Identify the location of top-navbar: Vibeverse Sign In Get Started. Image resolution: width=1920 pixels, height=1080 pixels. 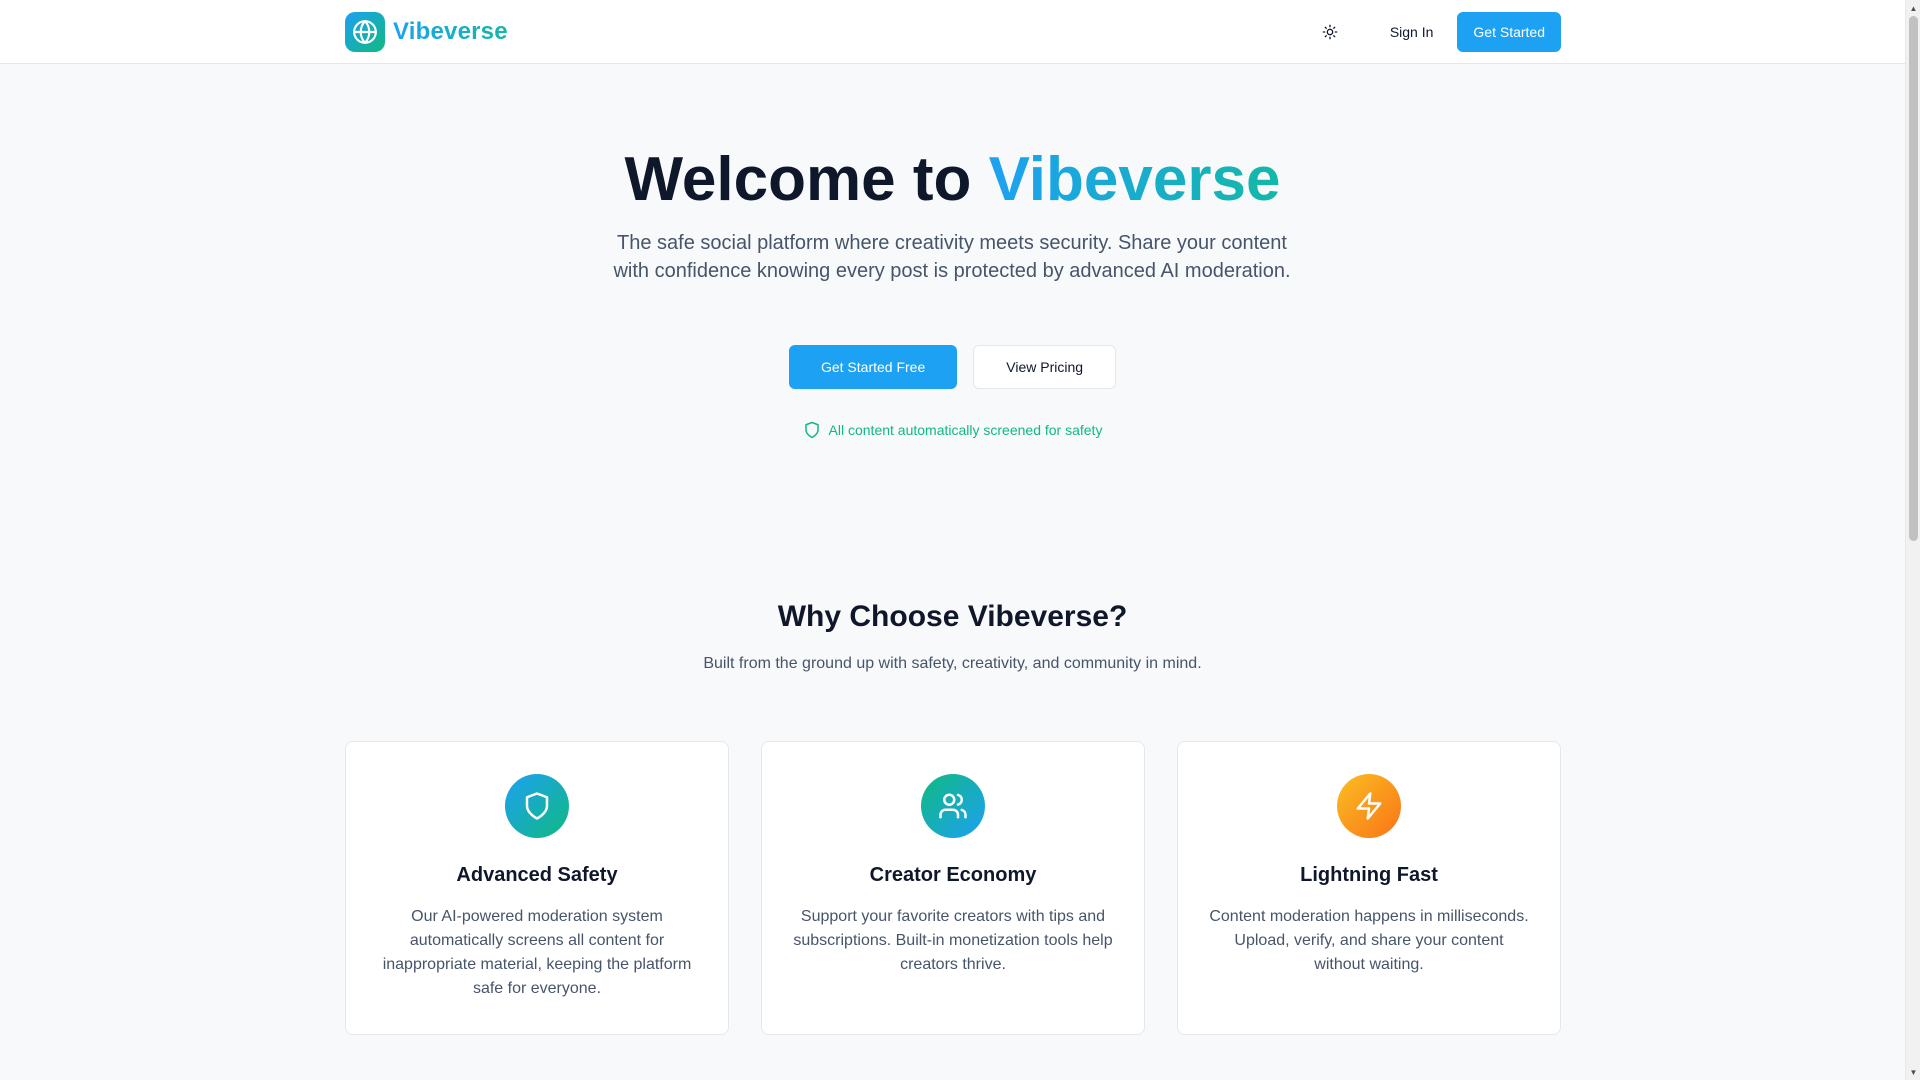
(952, 32).